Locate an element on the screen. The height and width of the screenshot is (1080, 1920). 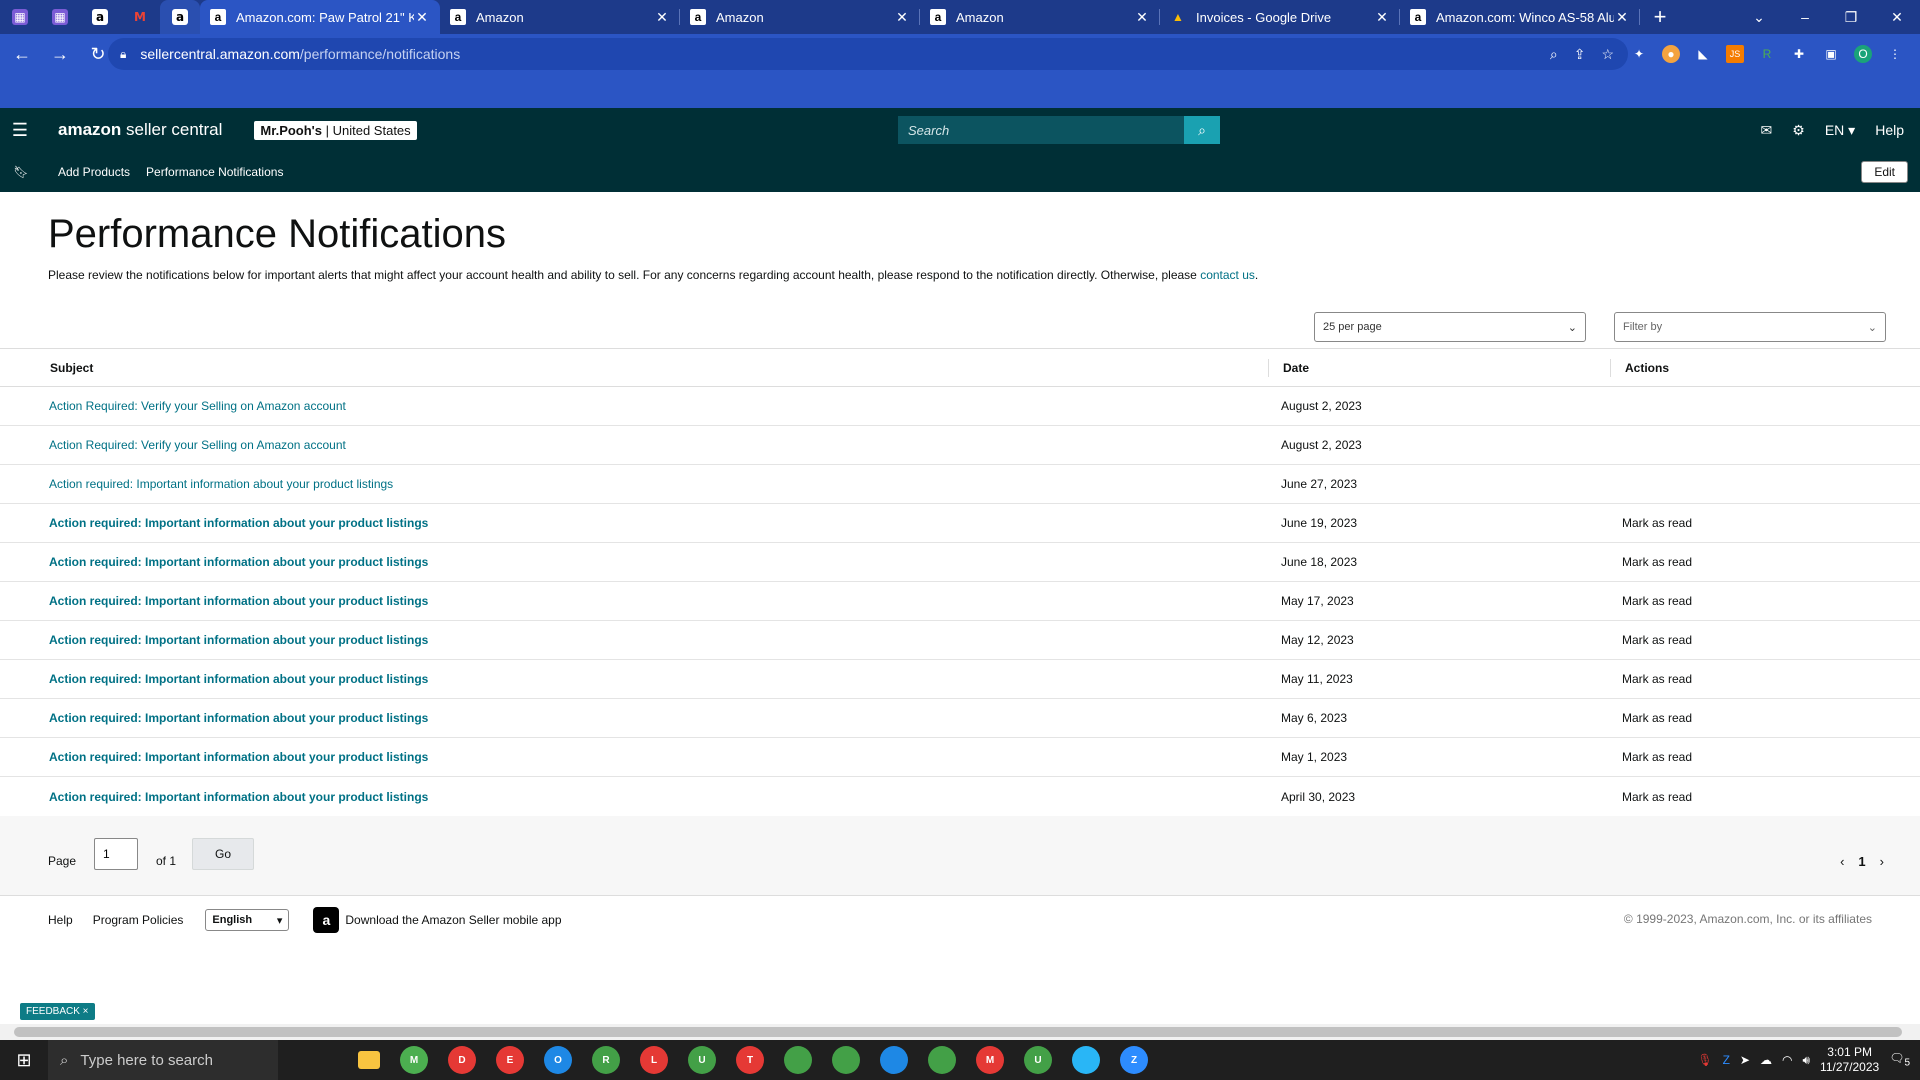
windows-start-icon: ⊞ is located at coordinates (24, 1060).